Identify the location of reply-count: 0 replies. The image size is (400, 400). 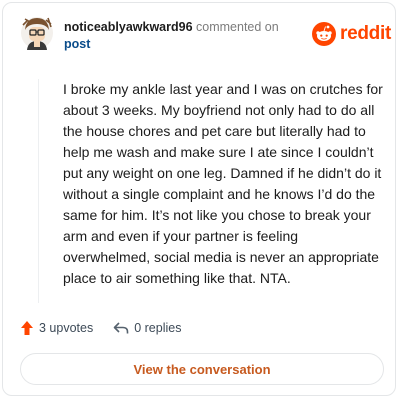
(158, 328).